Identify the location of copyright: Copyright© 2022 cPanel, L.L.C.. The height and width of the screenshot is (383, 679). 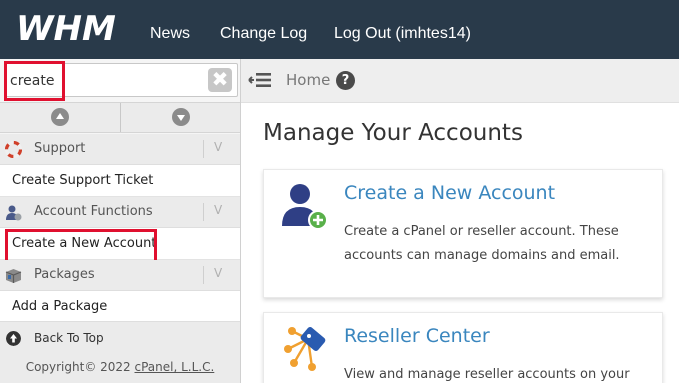
(120, 368).